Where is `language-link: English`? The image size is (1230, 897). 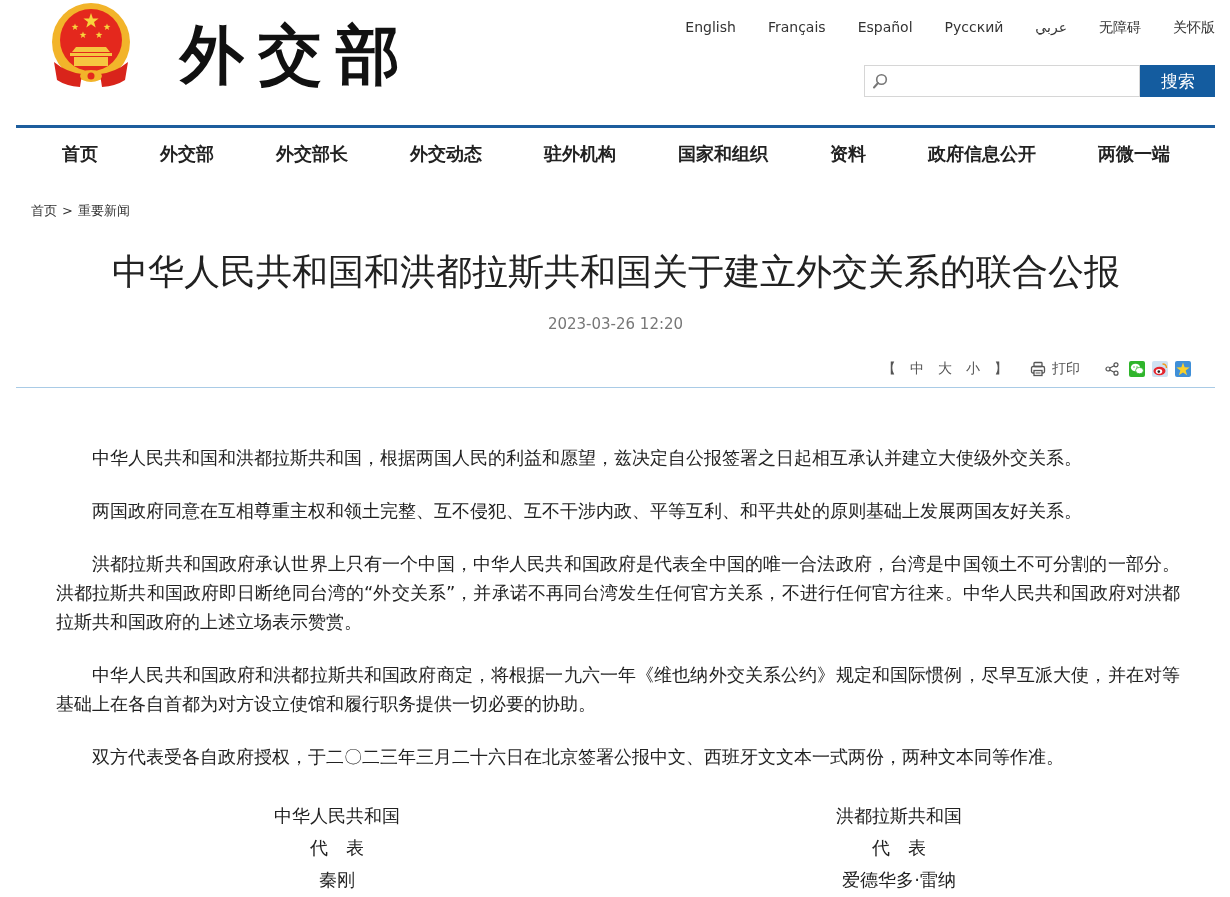 language-link: English is located at coordinates (710, 27).